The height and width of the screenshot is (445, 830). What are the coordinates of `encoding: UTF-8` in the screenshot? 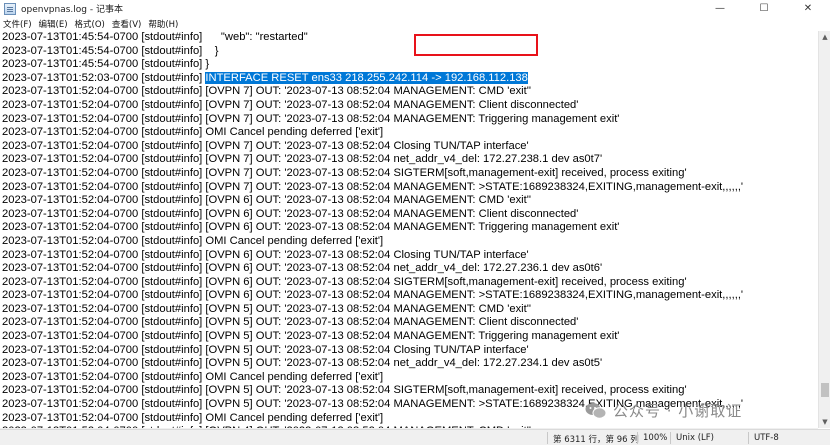 It's located at (766, 438).